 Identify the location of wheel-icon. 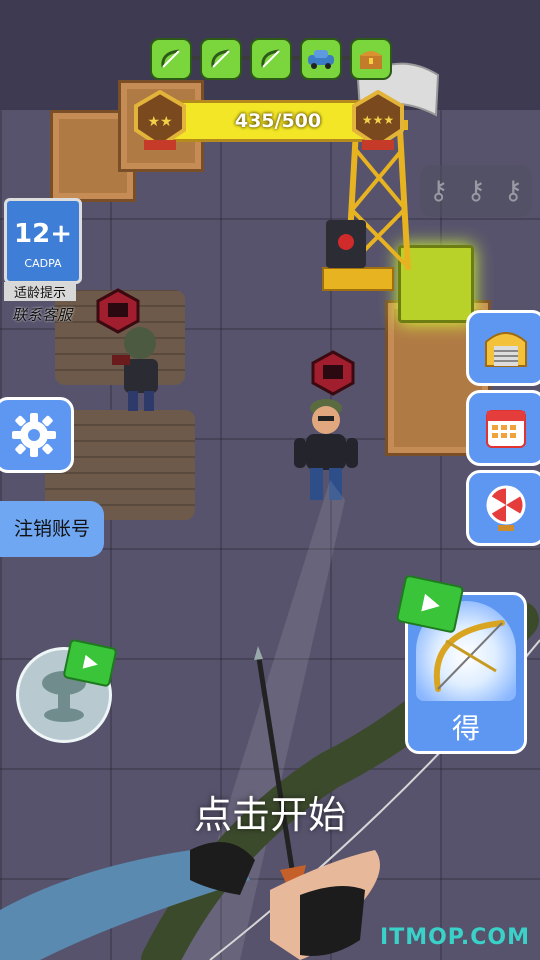
(506, 508).